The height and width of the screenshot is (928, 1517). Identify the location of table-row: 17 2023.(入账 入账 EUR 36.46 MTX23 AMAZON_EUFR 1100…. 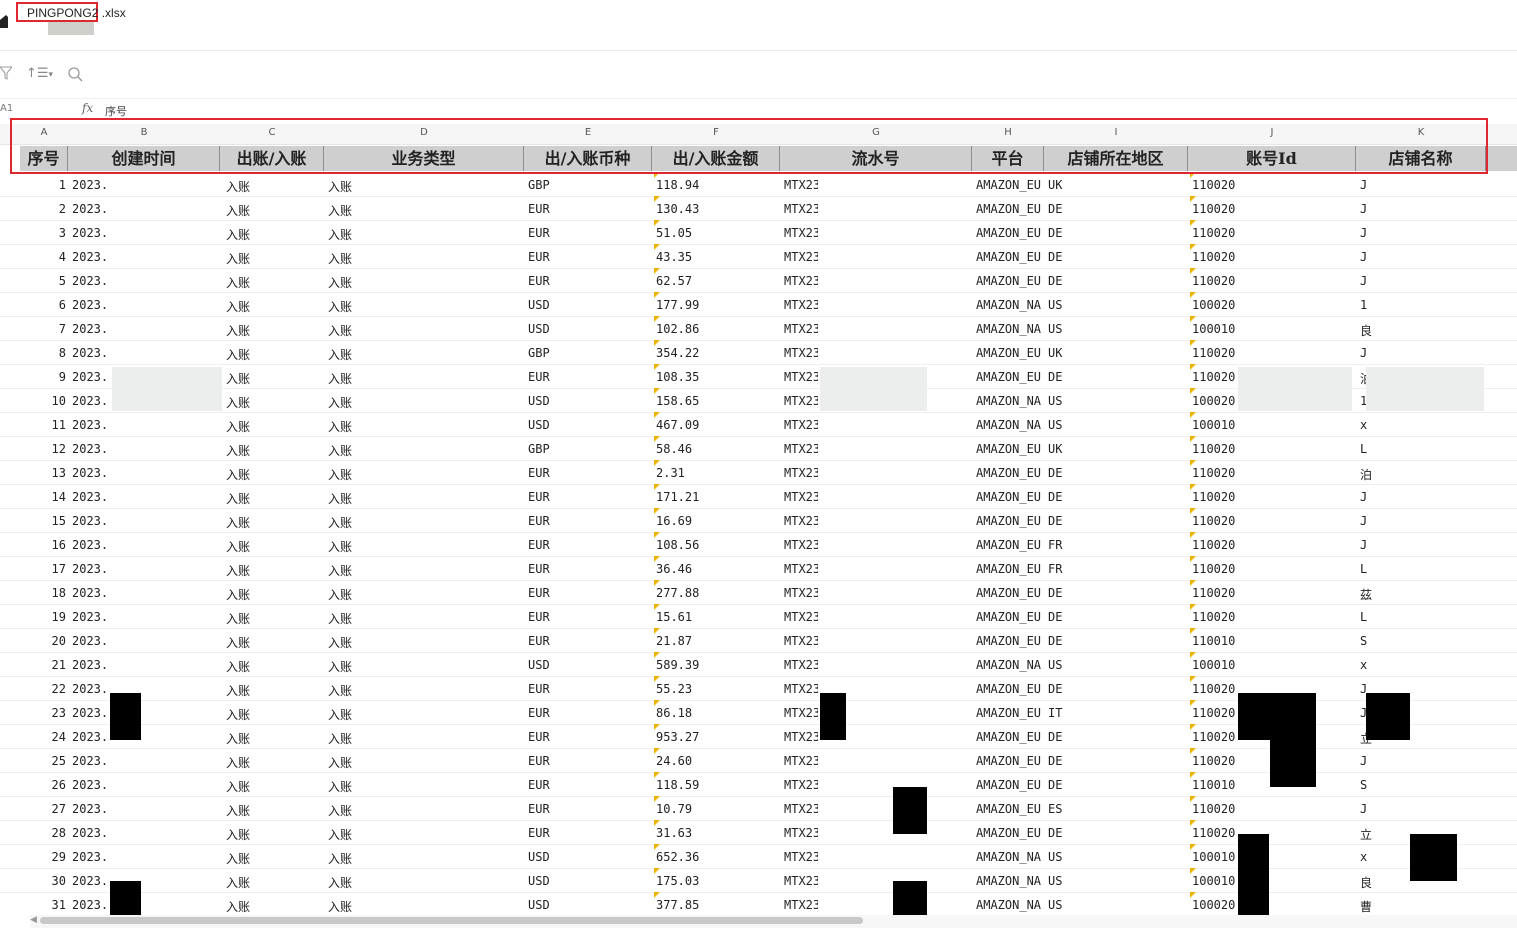
(758, 568).